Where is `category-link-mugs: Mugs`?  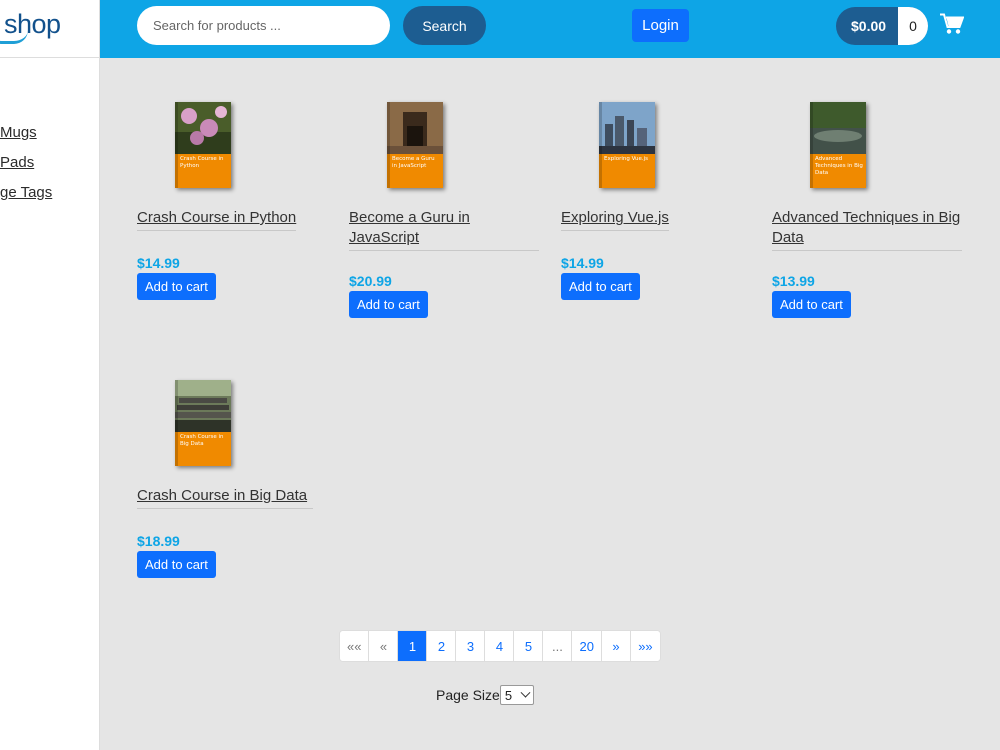 category-link-mugs: Mugs is located at coordinates (18, 133).